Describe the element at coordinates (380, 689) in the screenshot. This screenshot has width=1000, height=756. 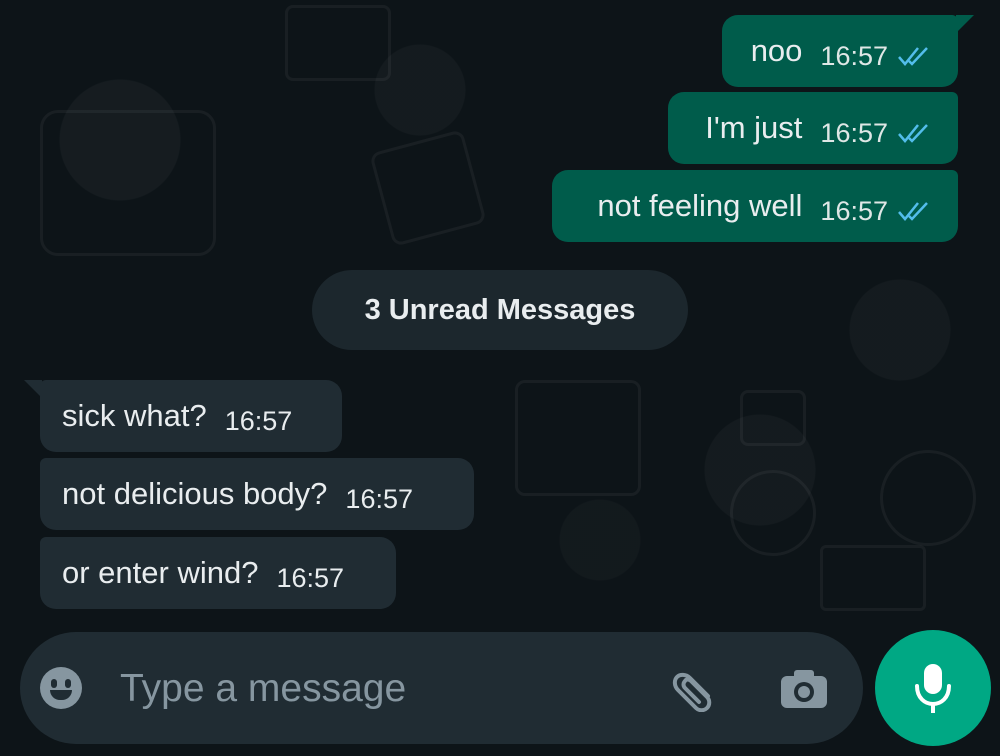
I see `message-input` at that location.